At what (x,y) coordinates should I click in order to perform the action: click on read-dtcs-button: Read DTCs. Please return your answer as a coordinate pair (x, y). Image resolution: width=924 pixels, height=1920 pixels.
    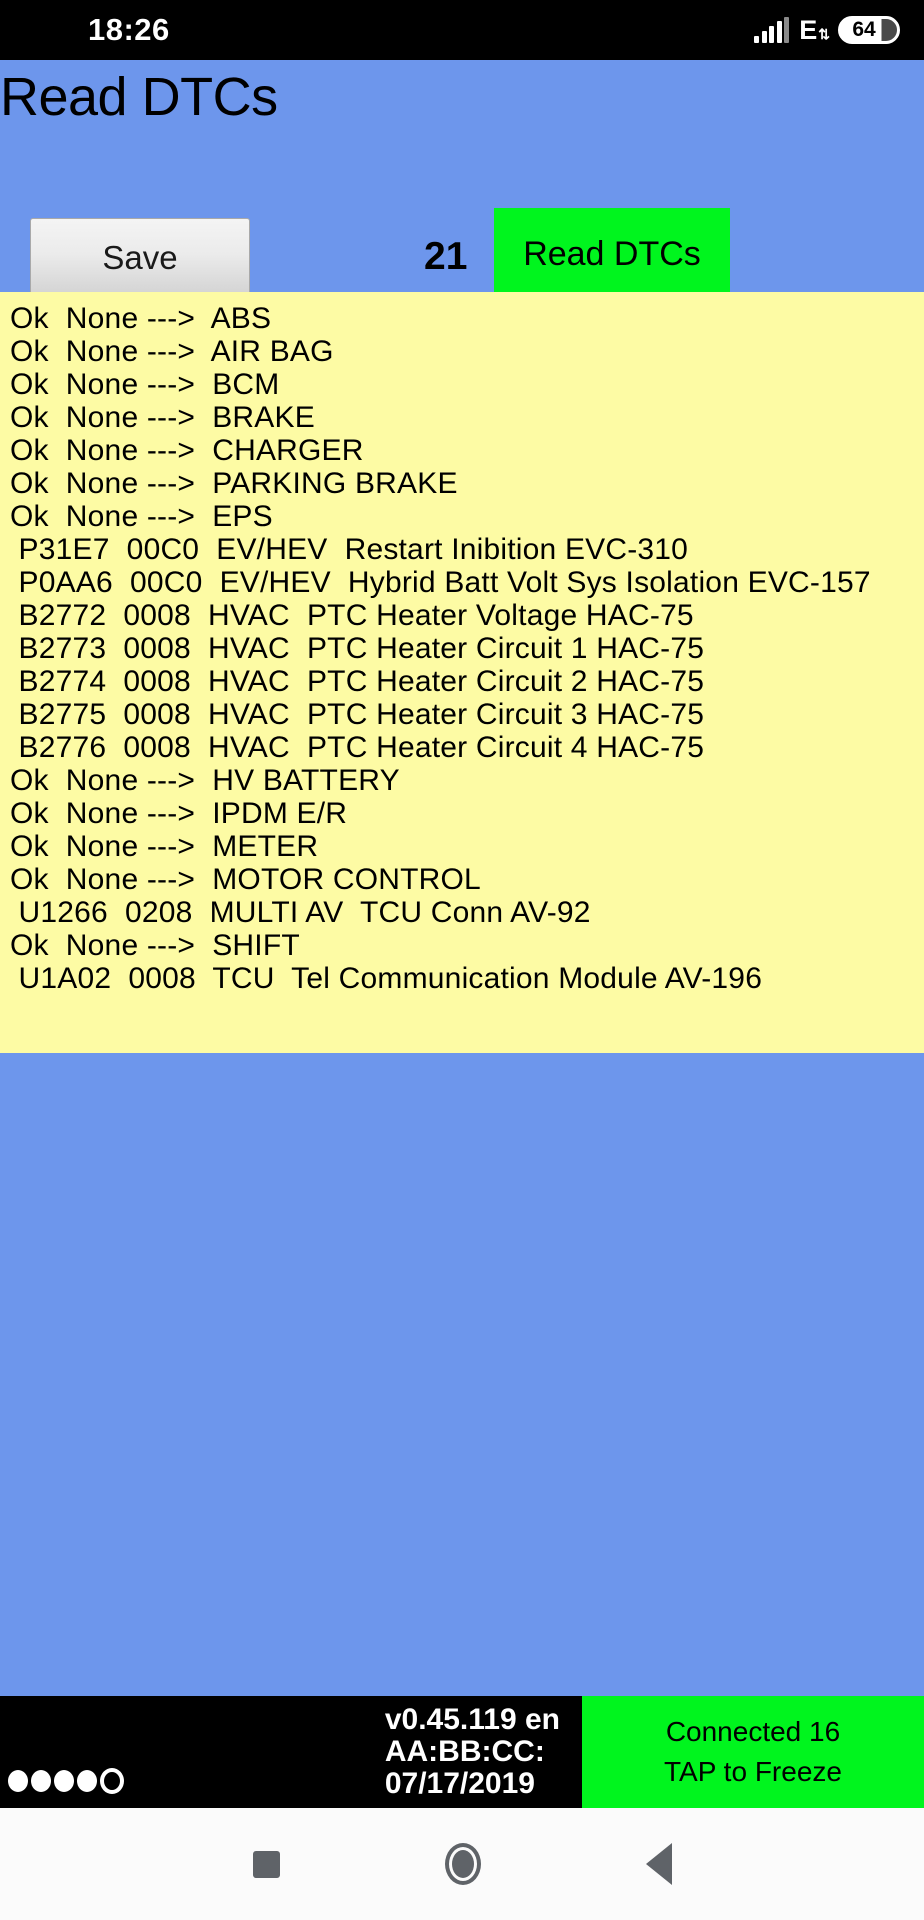
    Looking at the image, I should click on (612, 254).